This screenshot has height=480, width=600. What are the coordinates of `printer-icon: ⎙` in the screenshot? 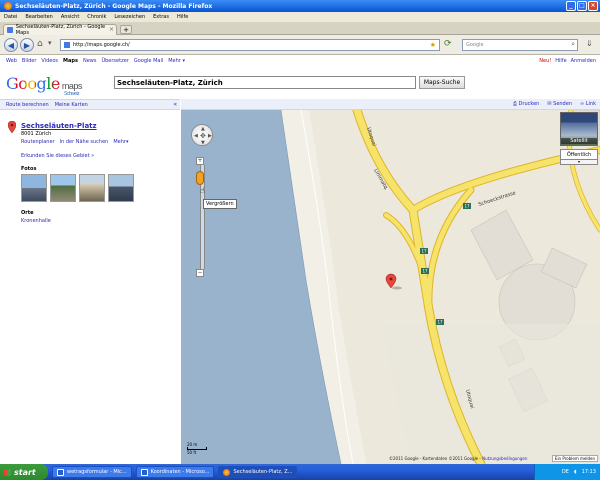 It's located at (514, 104).